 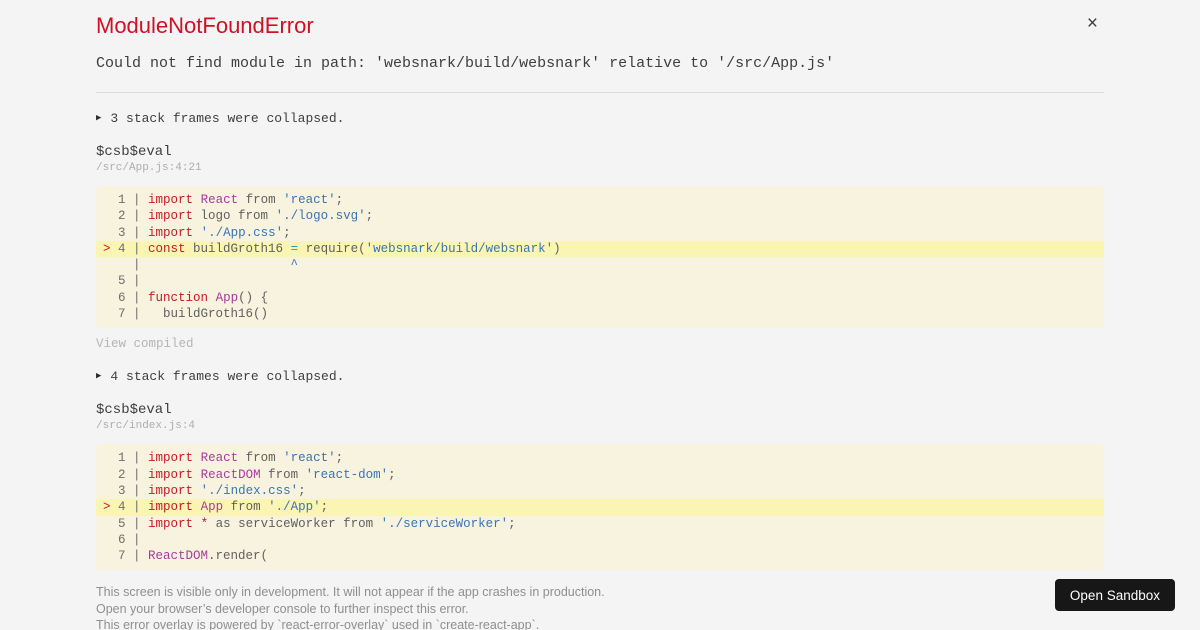 I want to click on code-line: 7 | ReactDOM.render(, so click(x=193, y=556).